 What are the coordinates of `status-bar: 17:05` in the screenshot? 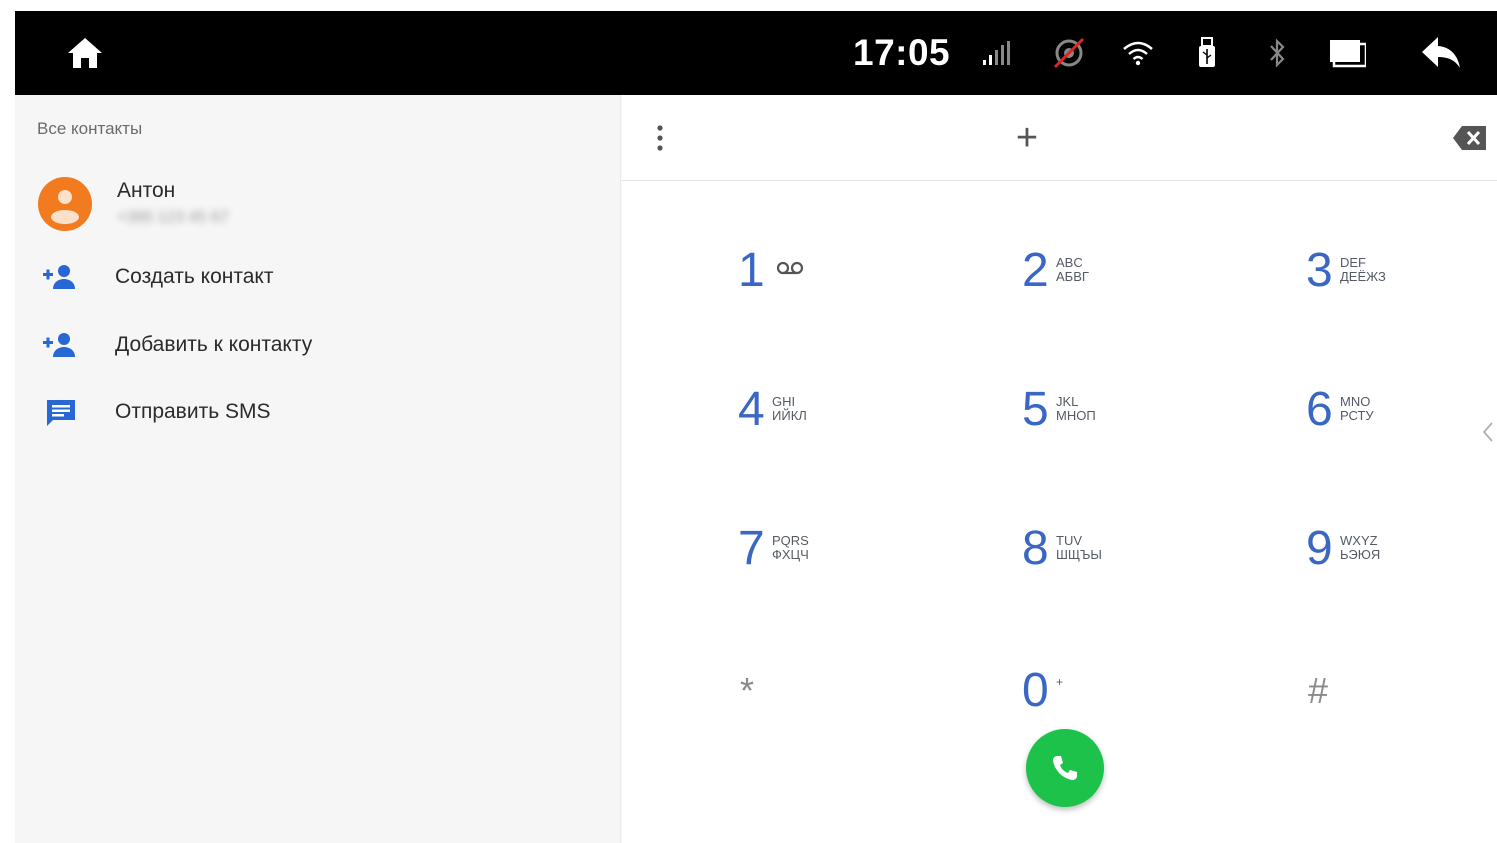 It's located at (756, 53).